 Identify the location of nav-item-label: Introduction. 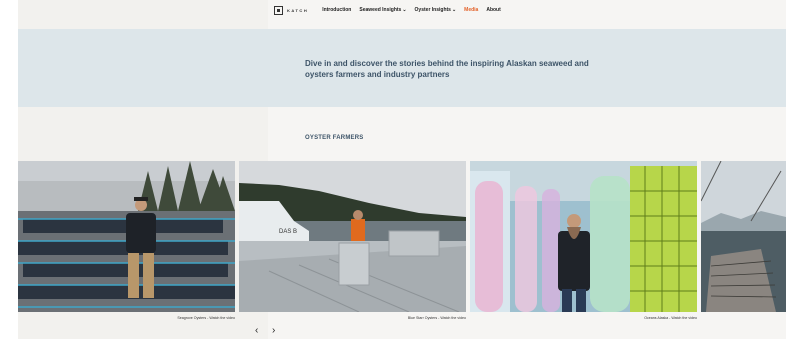
(337, 10).